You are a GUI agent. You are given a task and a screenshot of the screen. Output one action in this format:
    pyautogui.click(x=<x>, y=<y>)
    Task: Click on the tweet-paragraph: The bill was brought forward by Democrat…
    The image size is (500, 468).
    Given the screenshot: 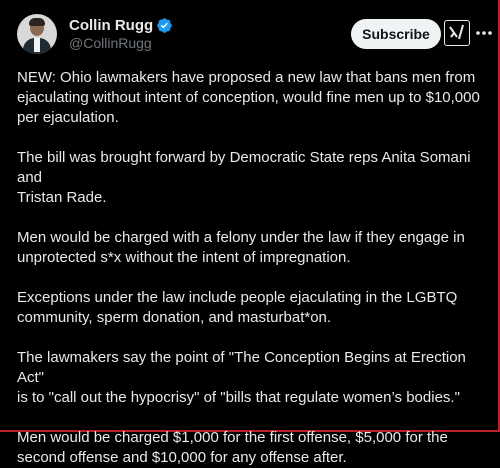 What is the action you would take?
    pyautogui.click(x=244, y=177)
    